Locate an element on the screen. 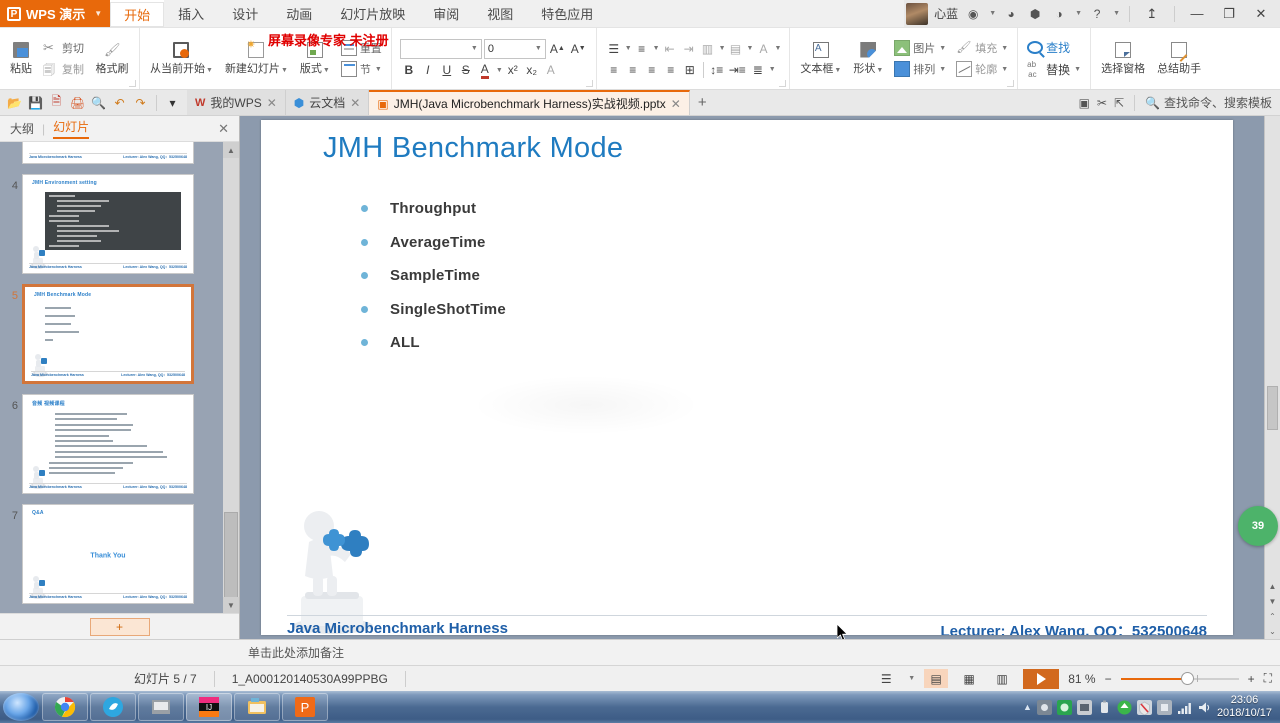 The image size is (1280, 723). volume-icon is located at coordinates (1204, 707).